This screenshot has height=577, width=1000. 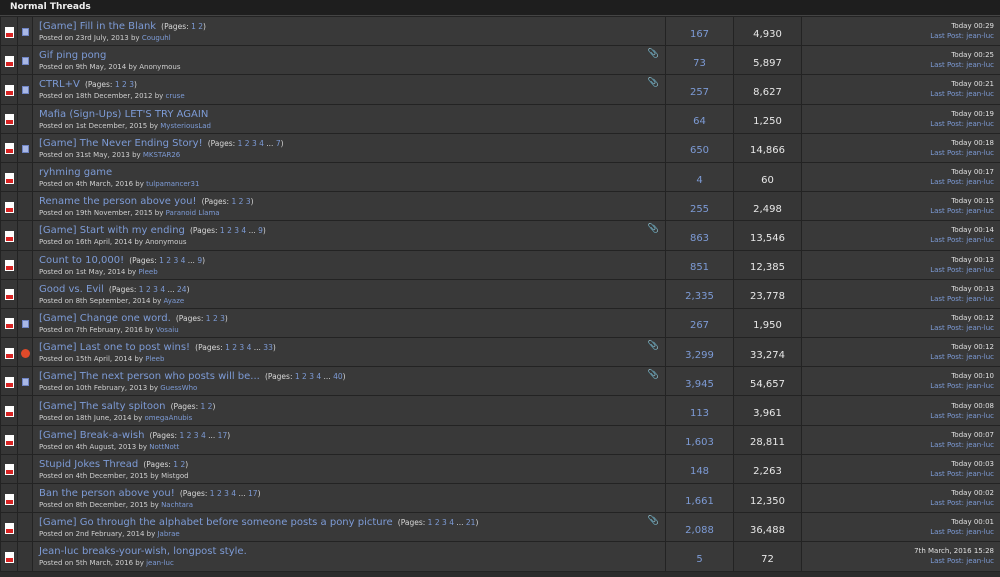 What do you see at coordinates (161, 155) in the screenshot?
I see `thread-author: MKSTAR26` at bounding box center [161, 155].